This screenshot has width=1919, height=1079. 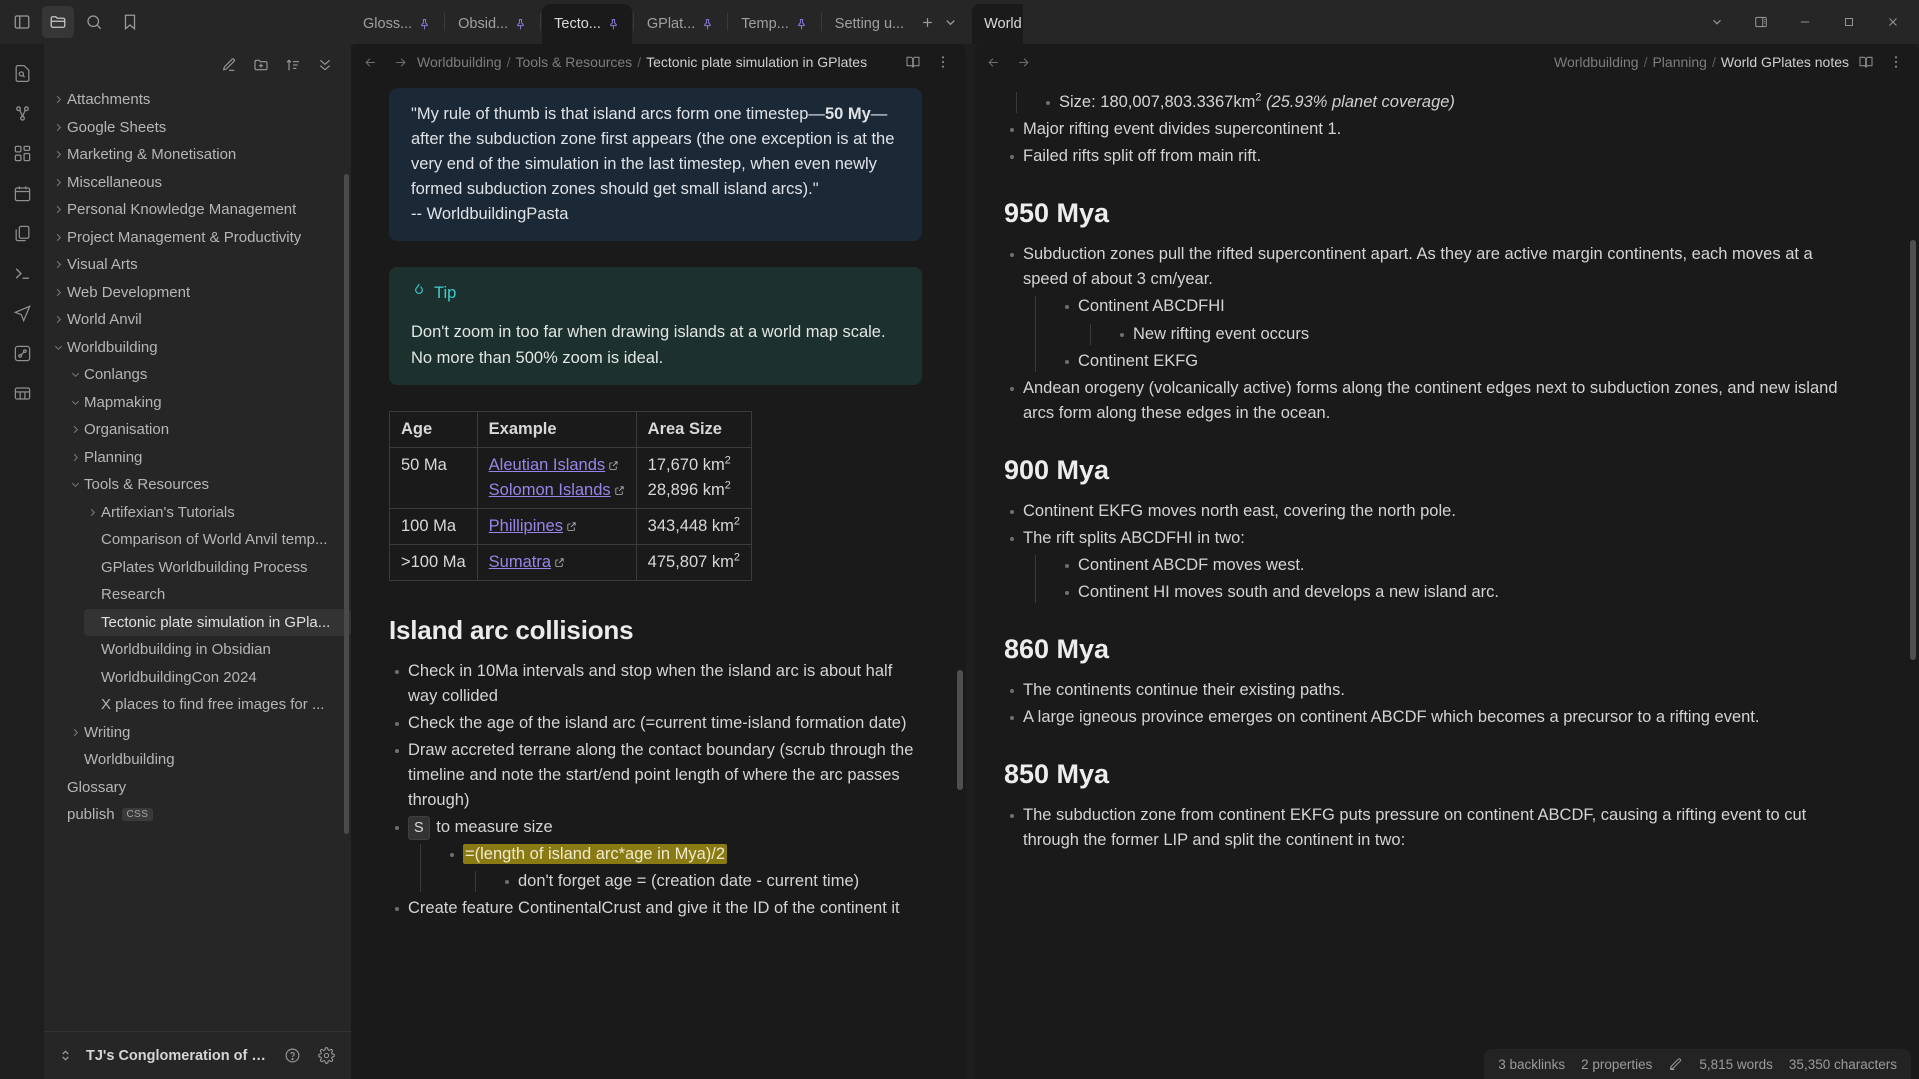 What do you see at coordinates (1913, 450) in the screenshot?
I see `right-pane-scrollbar` at bounding box center [1913, 450].